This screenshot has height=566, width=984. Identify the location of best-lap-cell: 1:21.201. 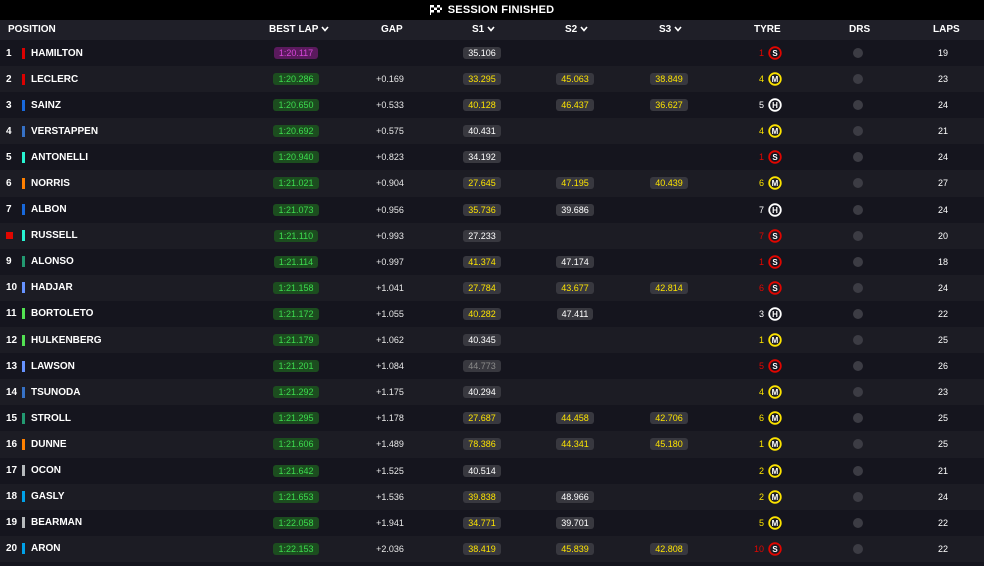
(296, 366).